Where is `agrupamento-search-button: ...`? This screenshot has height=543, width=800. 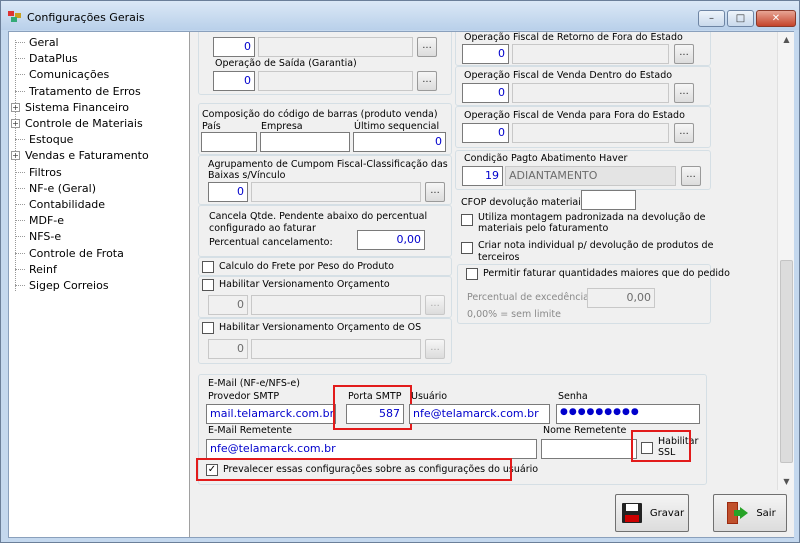
agrupamento-search-button: ... is located at coordinates (435, 192).